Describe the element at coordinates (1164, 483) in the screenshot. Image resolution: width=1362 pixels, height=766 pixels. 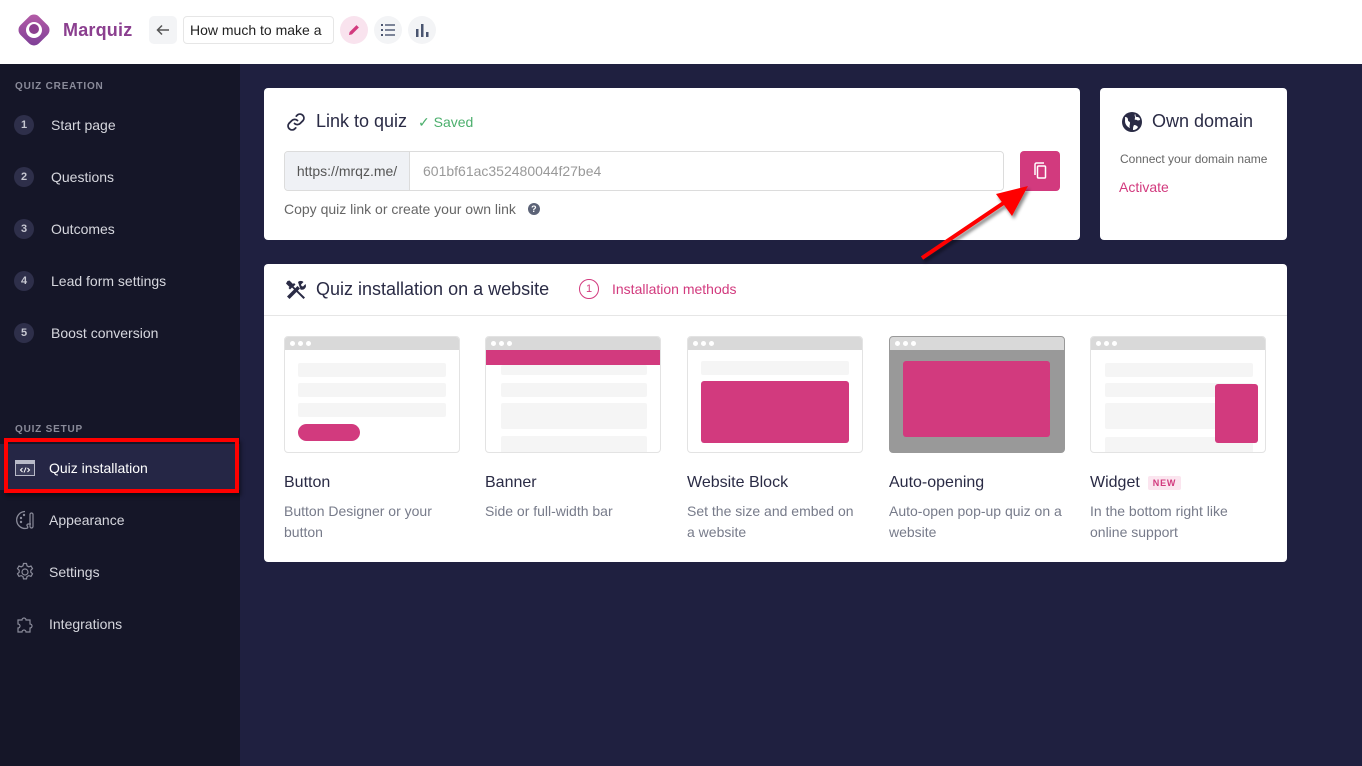
I see `new-badge: NEW` at that location.